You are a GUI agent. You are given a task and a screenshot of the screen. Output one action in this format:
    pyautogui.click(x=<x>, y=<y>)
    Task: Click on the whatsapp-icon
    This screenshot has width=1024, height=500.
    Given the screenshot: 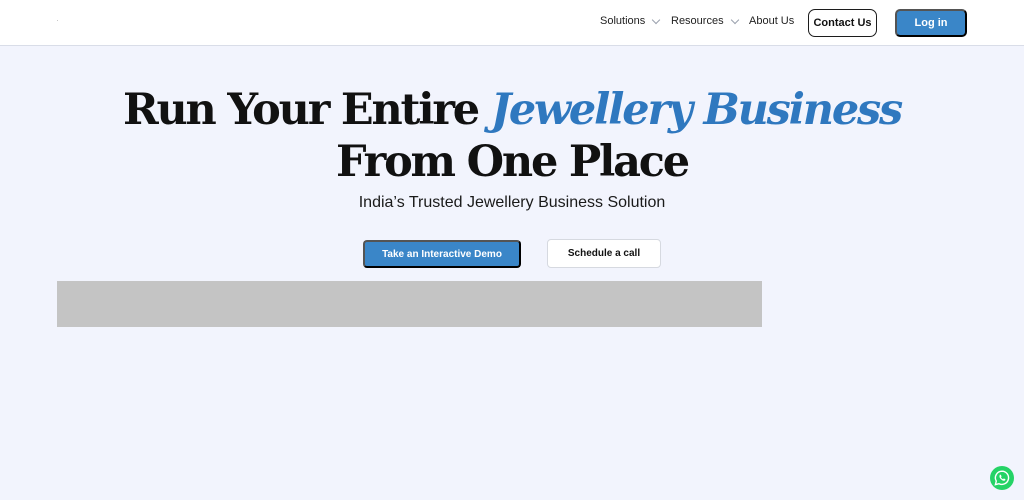 What is the action you would take?
    pyautogui.click(x=1002, y=478)
    